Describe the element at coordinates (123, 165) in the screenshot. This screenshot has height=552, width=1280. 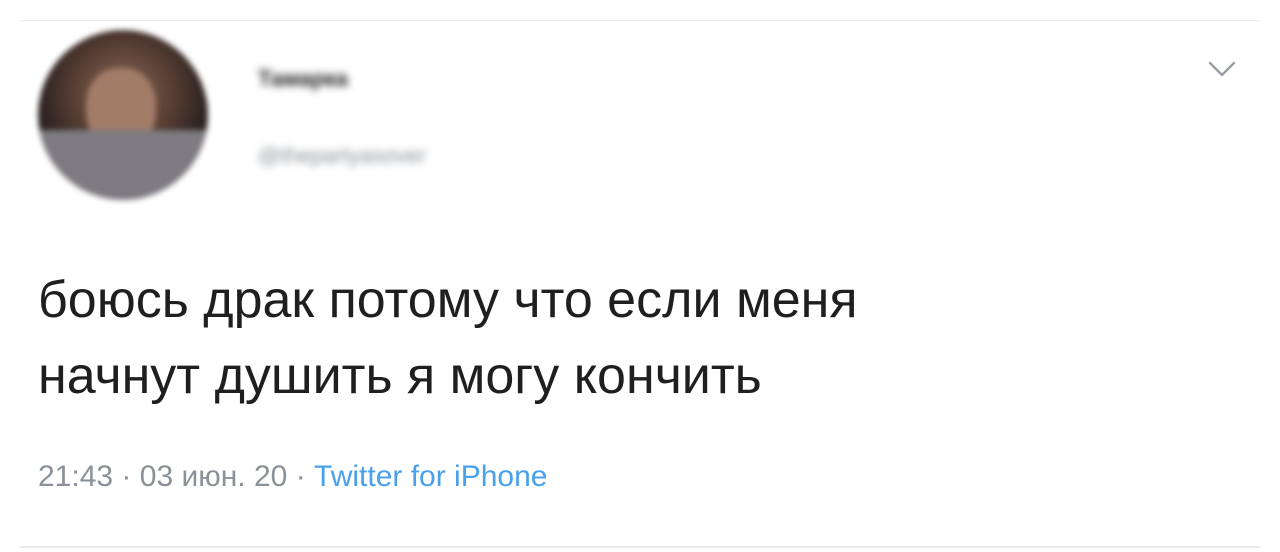
I see `avatar-clothing` at that location.